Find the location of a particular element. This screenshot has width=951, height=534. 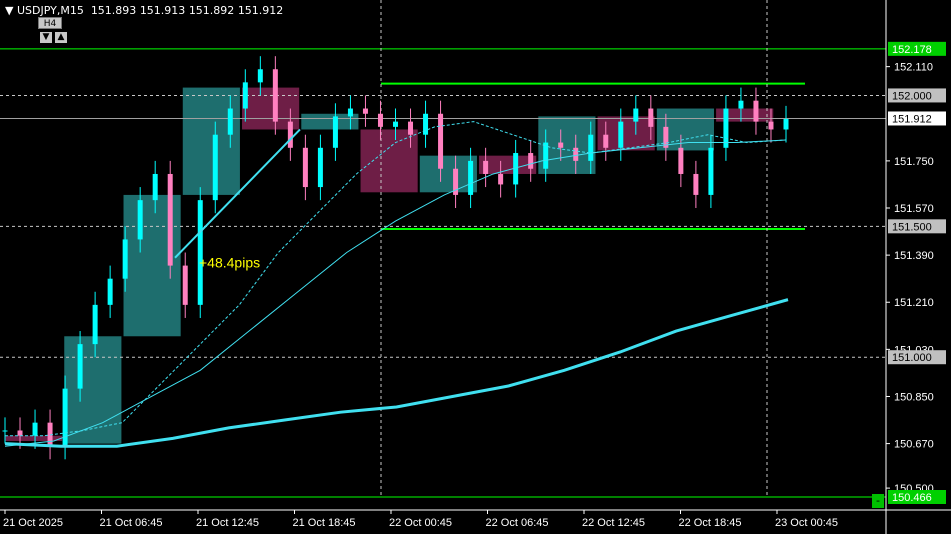

price-label: 151.500 is located at coordinates (912, 227).